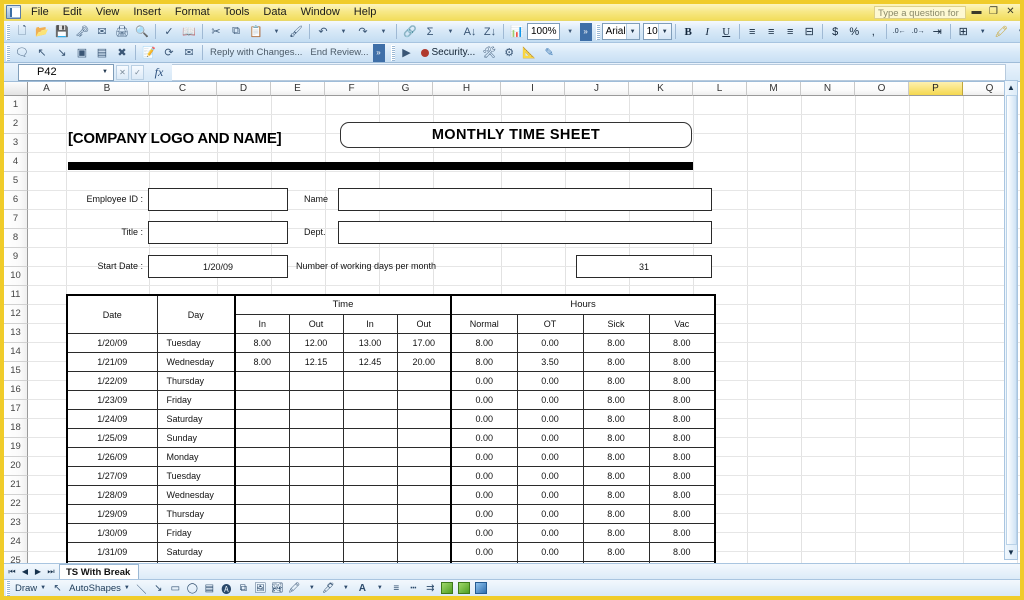 The height and width of the screenshot is (600, 1024). What do you see at coordinates (102, 52) in the screenshot?
I see `show-all-comments-icon: ▤` at bounding box center [102, 52].